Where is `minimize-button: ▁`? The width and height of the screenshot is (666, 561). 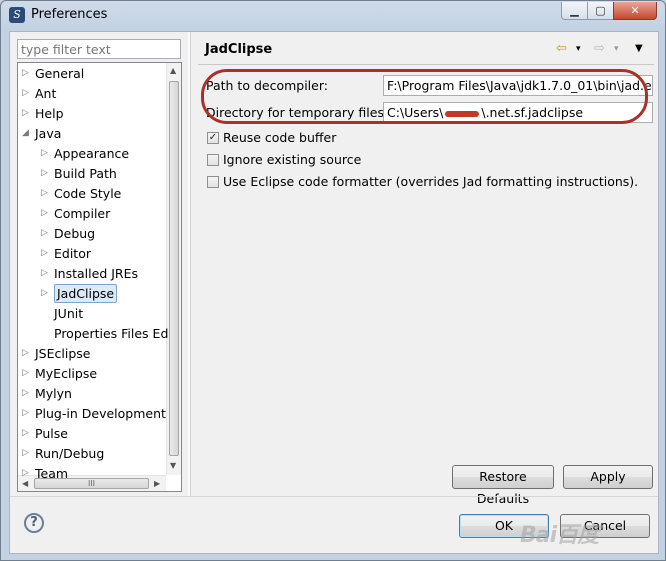
minimize-button: ▁ is located at coordinates (574, 11).